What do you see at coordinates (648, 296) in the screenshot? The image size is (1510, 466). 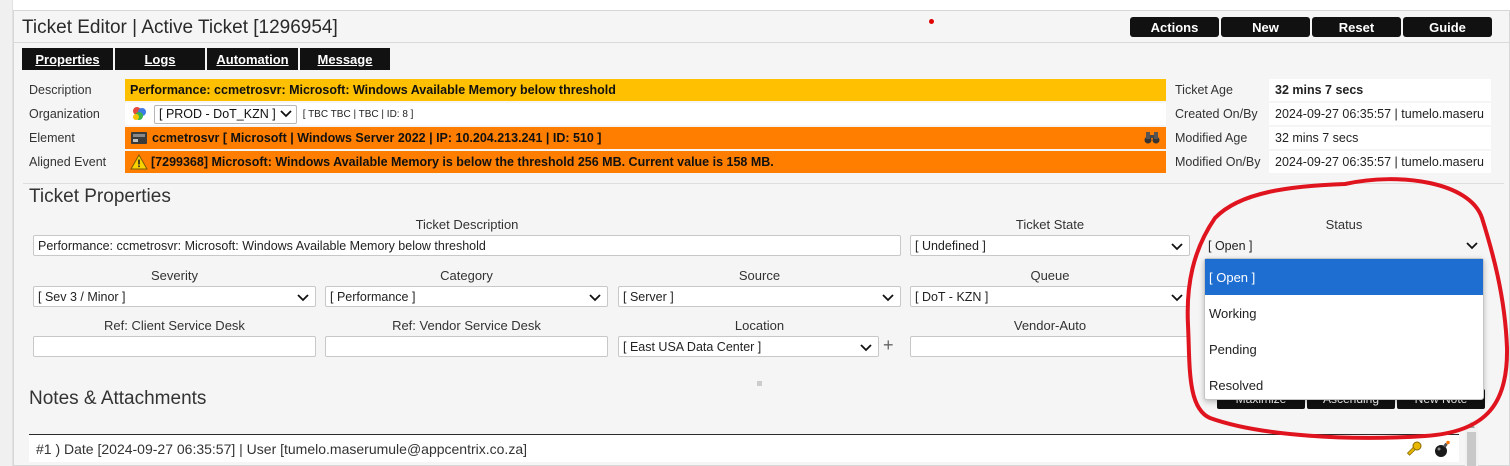 I see `source-value: [ Server ]` at bounding box center [648, 296].